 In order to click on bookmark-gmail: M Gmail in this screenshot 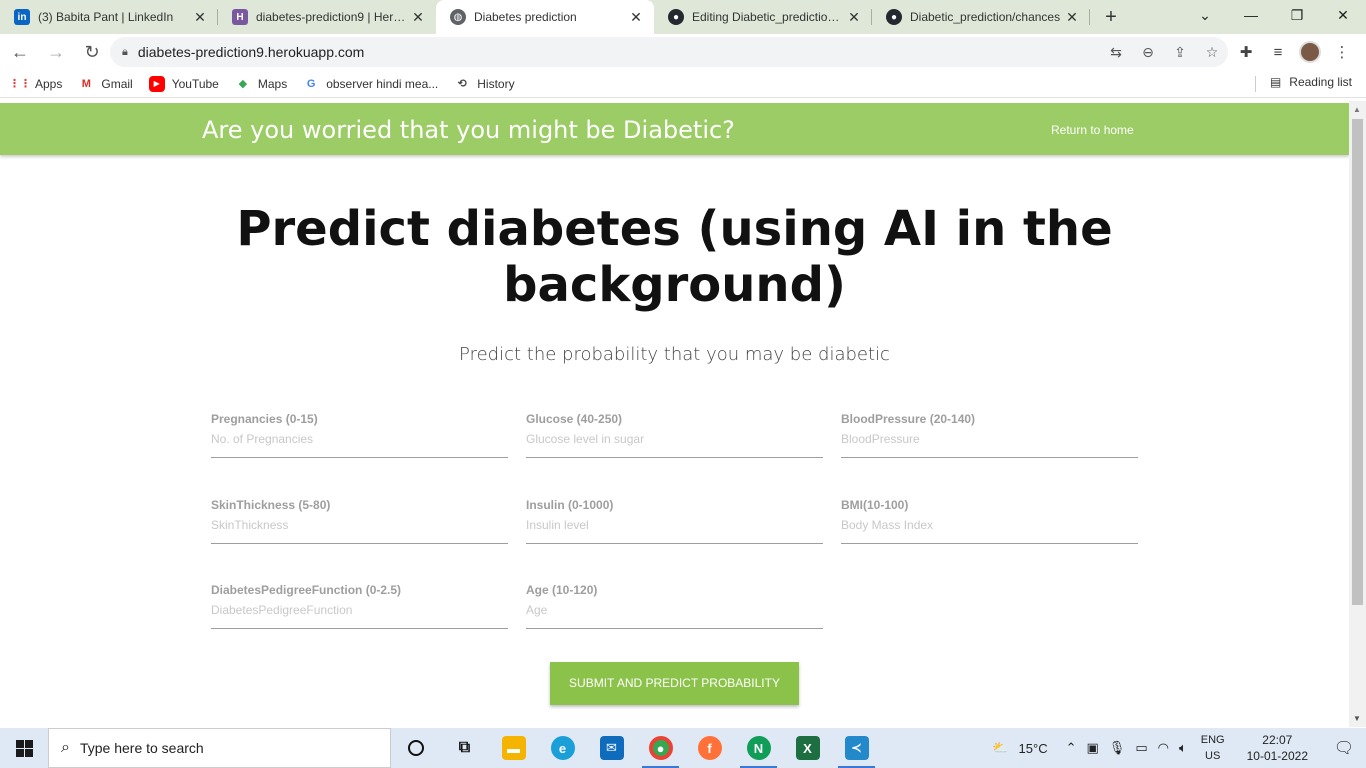, I will do `click(105, 84)`.